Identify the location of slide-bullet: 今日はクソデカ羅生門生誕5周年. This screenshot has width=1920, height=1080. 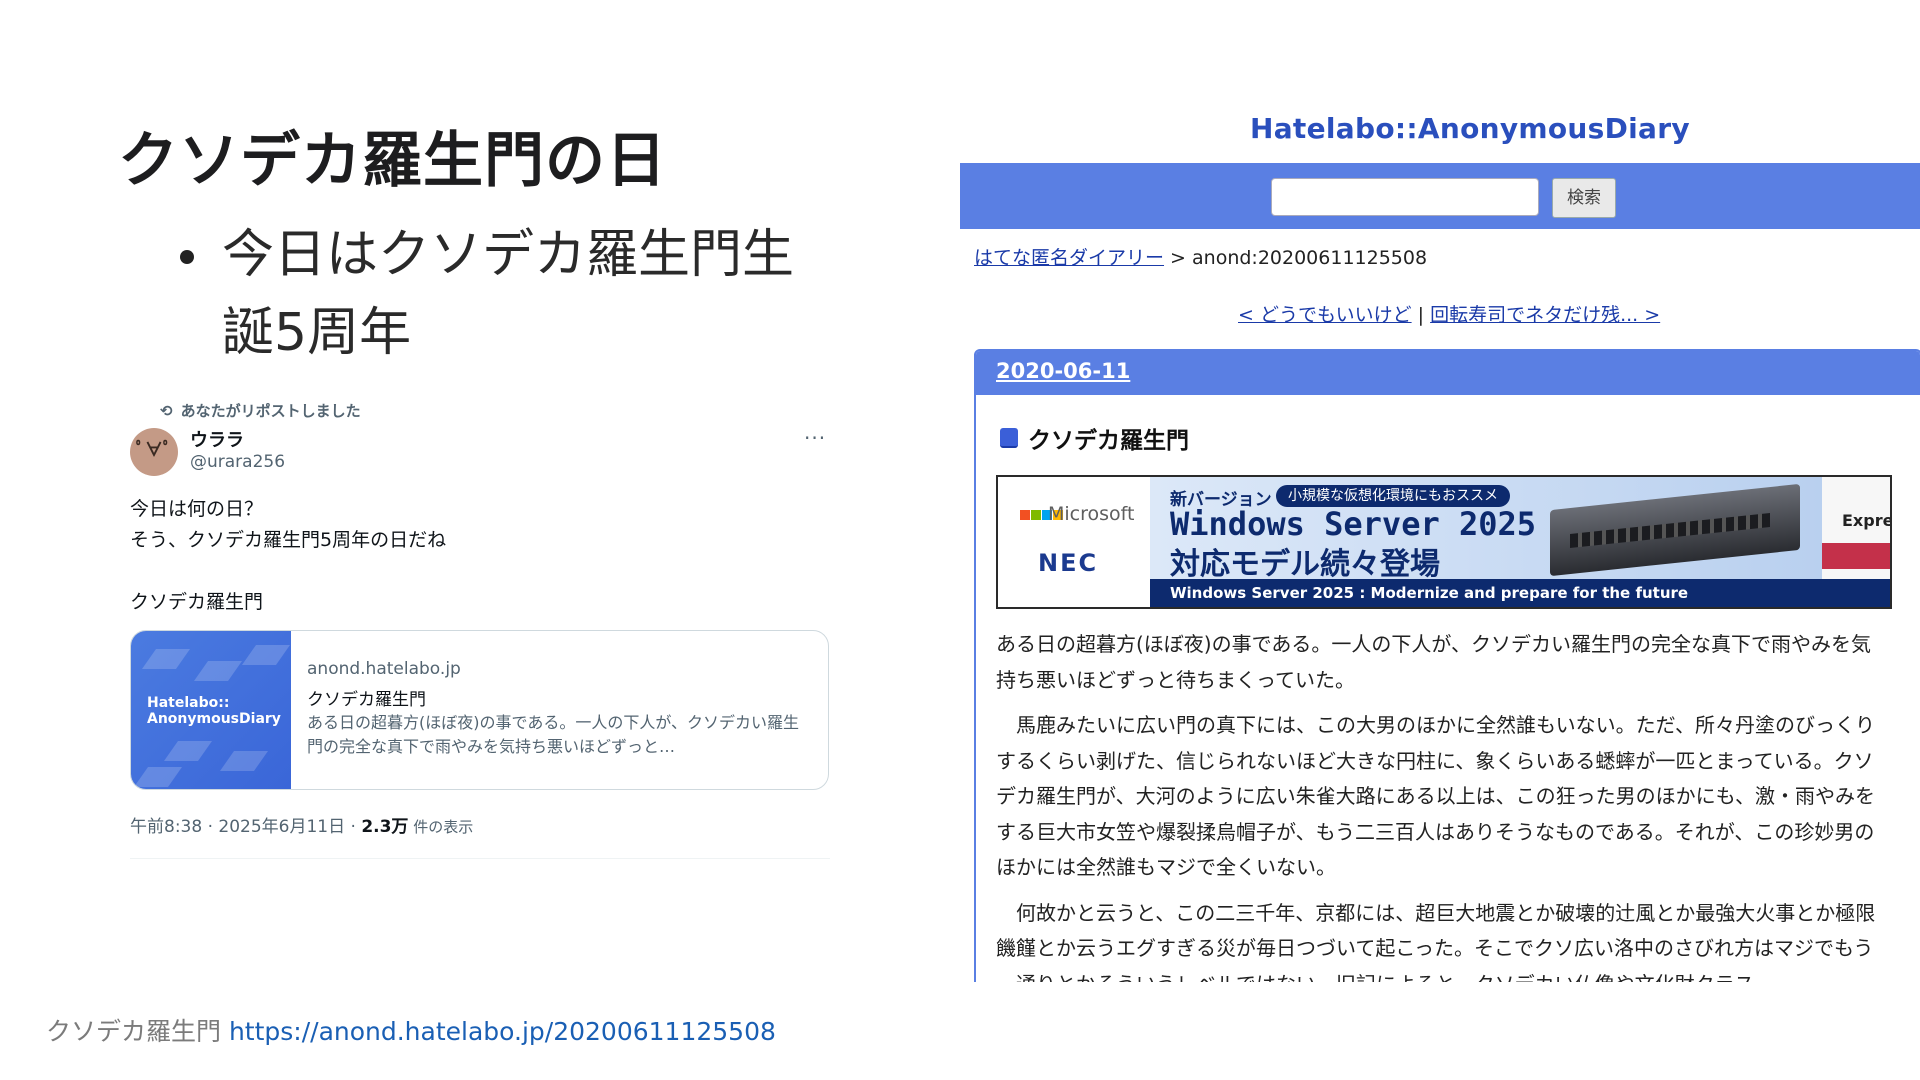
(508, 294).